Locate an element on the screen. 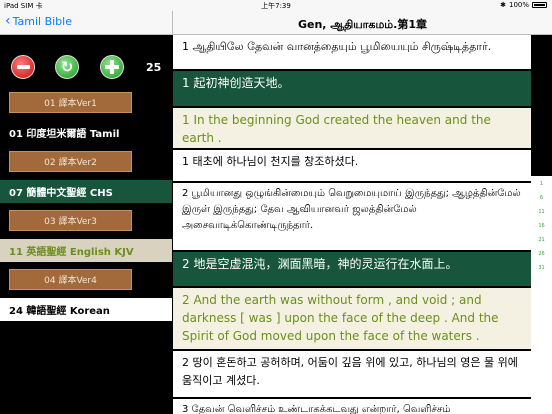 Image resolution: width=552 pixels, height=414 pixels. version-4-button: 04 譯本Ver4 is located at coordinates (70, 279).